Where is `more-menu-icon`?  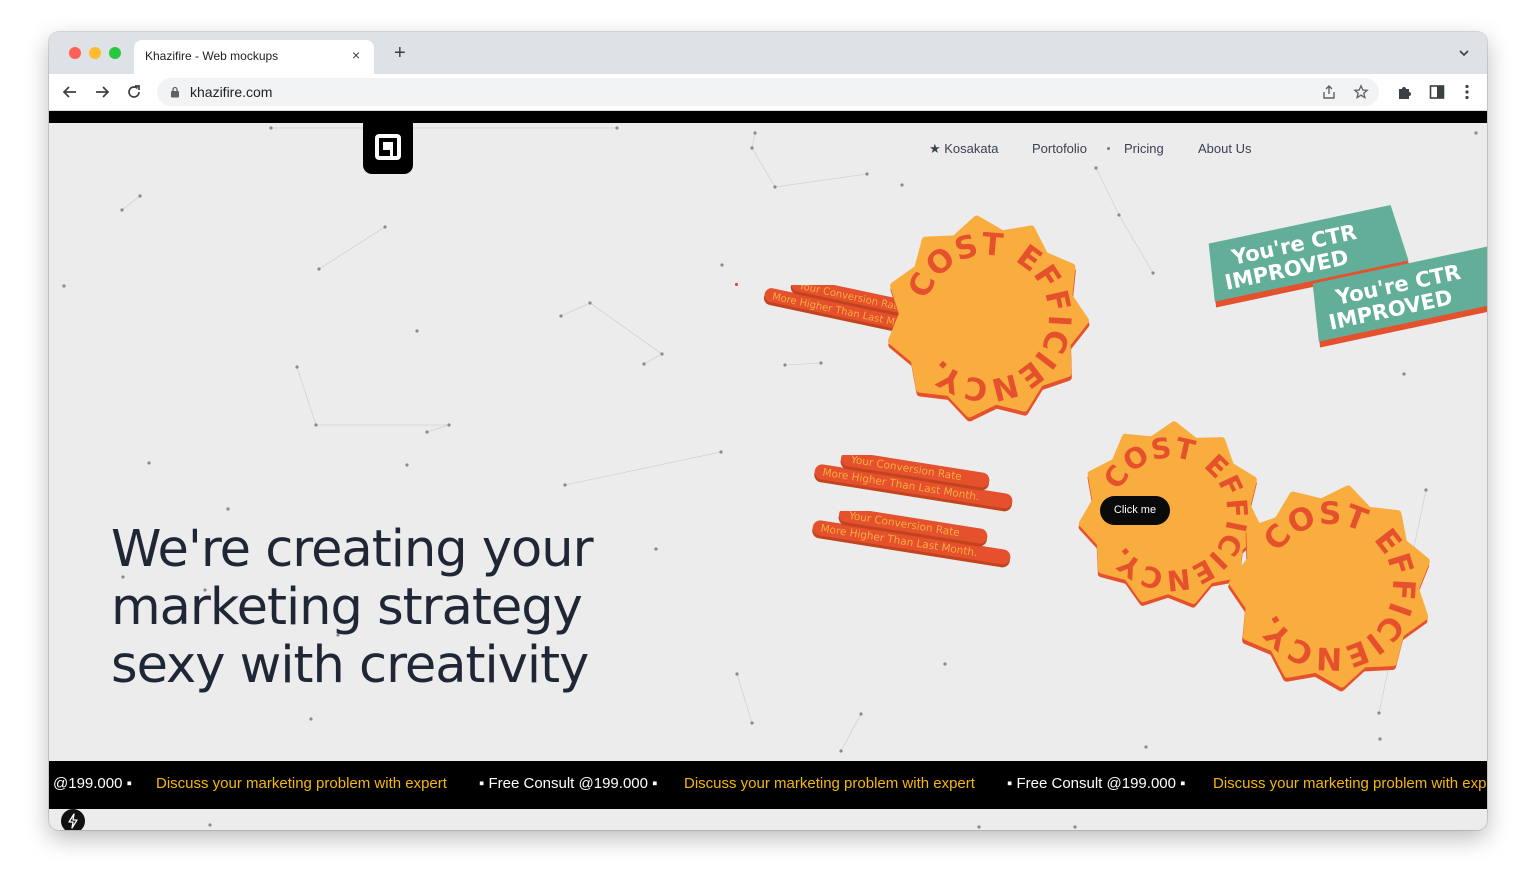
more-menu-icon is located at coordinates (1467, 92).